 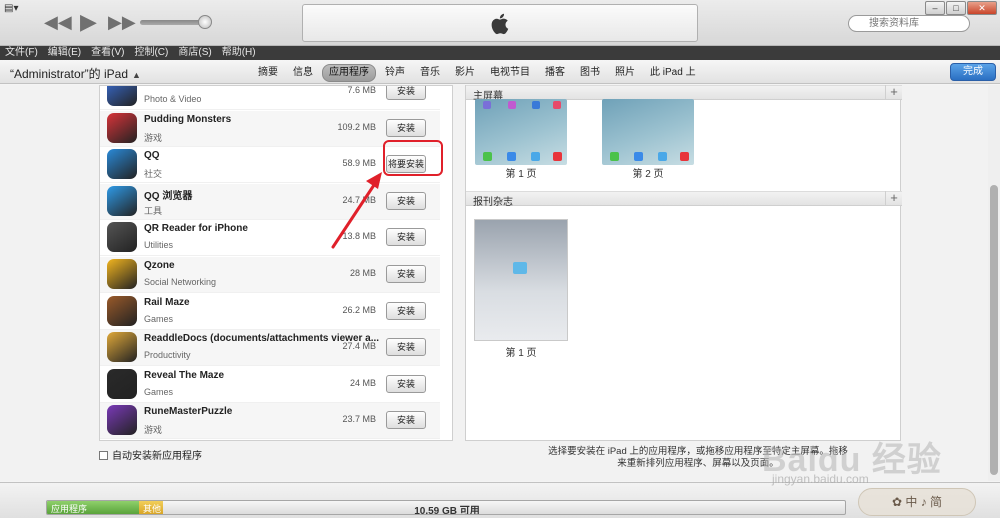 What do you see at coordinates (270, 385) in the screenshot?
I see `app-row: Reveal The Maze Games 24 MB 安装` at bounding box center [270, 385].